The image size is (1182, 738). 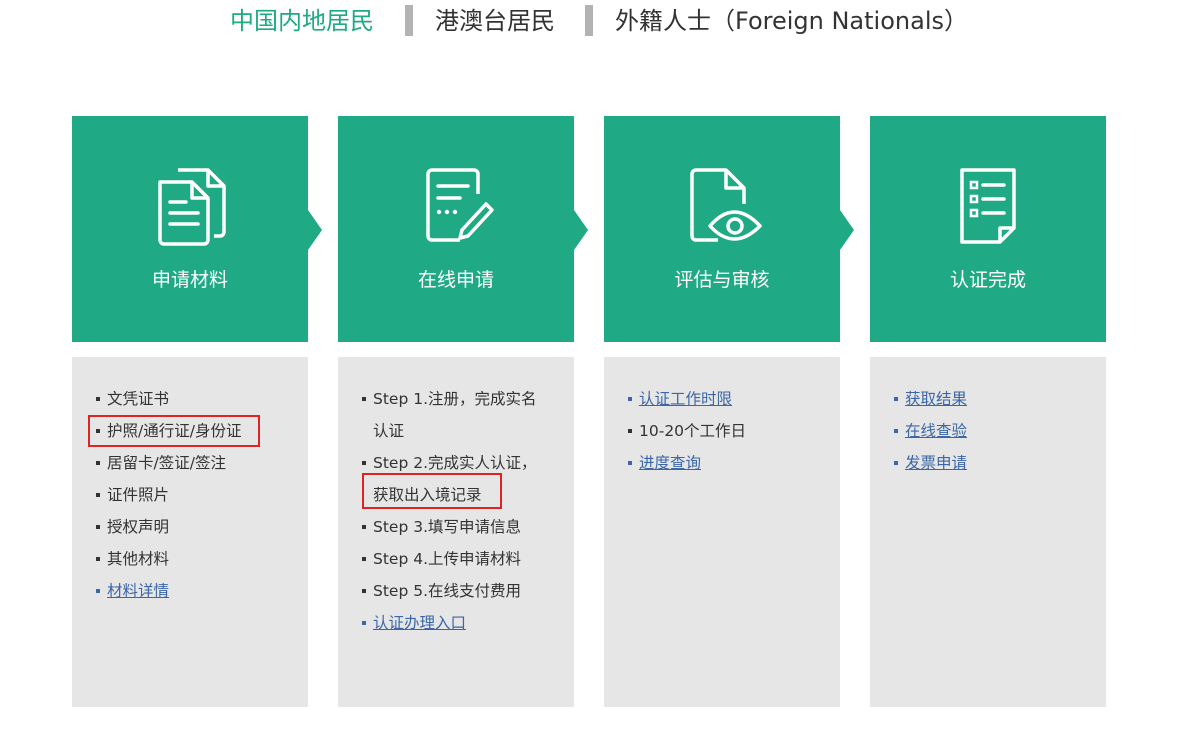 I want to click on list-item: 10-20个工作日, so click(x=734, y=431).